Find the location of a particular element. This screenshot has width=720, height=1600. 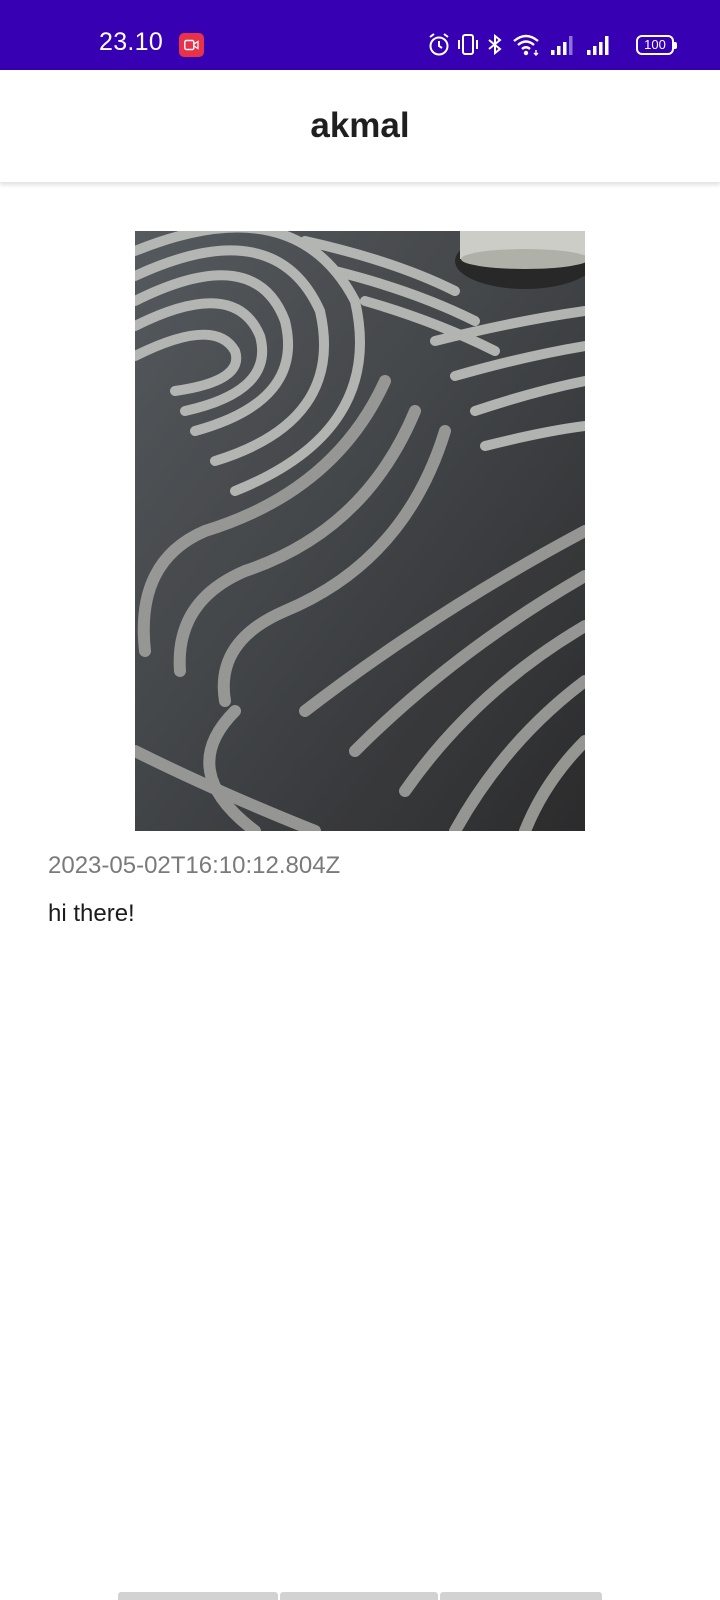

wifi-icon is located at coordinates (526, 45).